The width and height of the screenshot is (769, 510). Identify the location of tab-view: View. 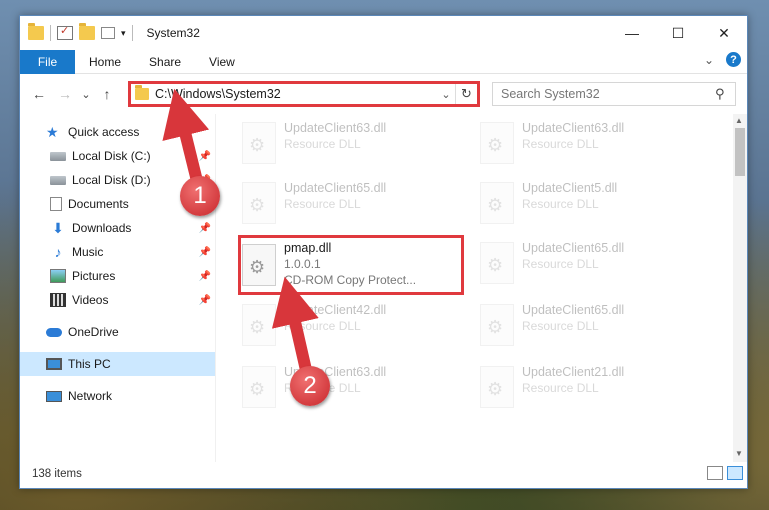
(222, 62).